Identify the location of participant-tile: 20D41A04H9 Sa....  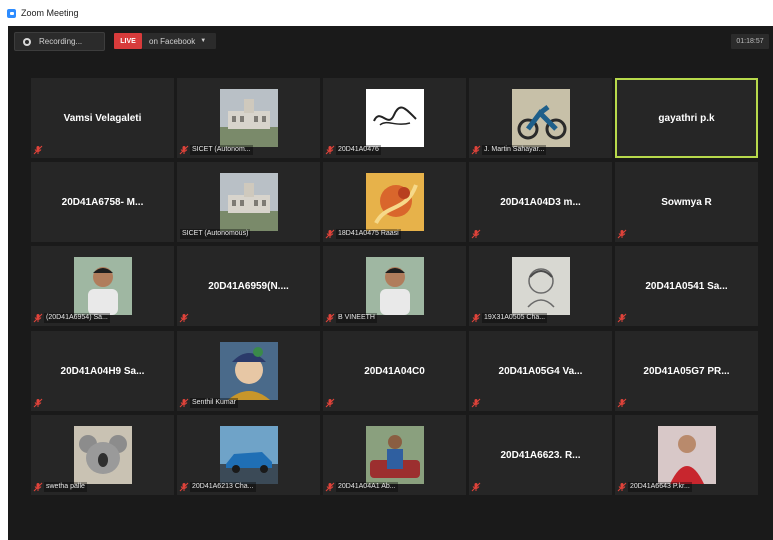
(102, 371).